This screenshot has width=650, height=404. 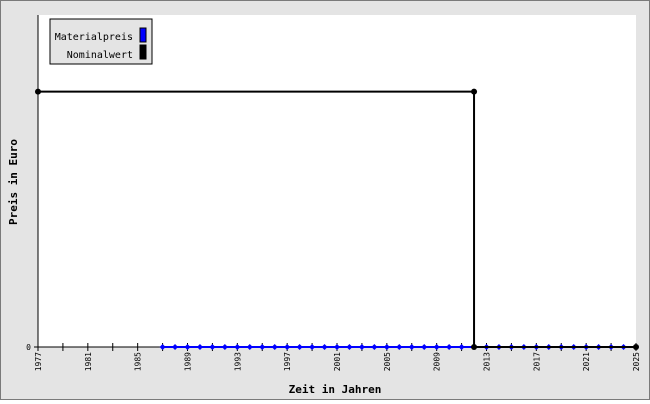 What do you see at coordinates (13, 182) in the screenshot?
I see `y-axis-label: Preis in Euro` at bounding box center [13, 182].